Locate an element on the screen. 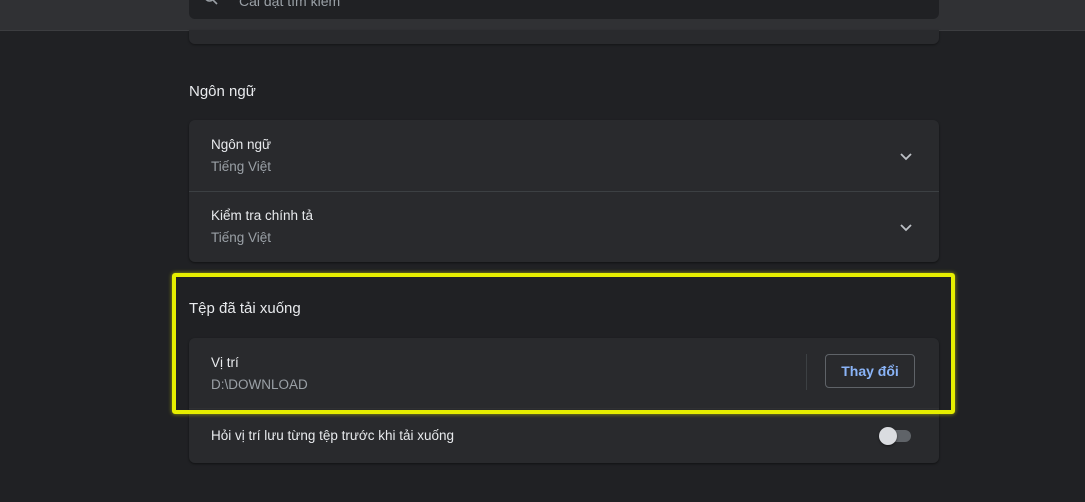 This screenshot has width=1085, height=502. language-row-value: Tiếng Việt is located at coordinates (241, 166).